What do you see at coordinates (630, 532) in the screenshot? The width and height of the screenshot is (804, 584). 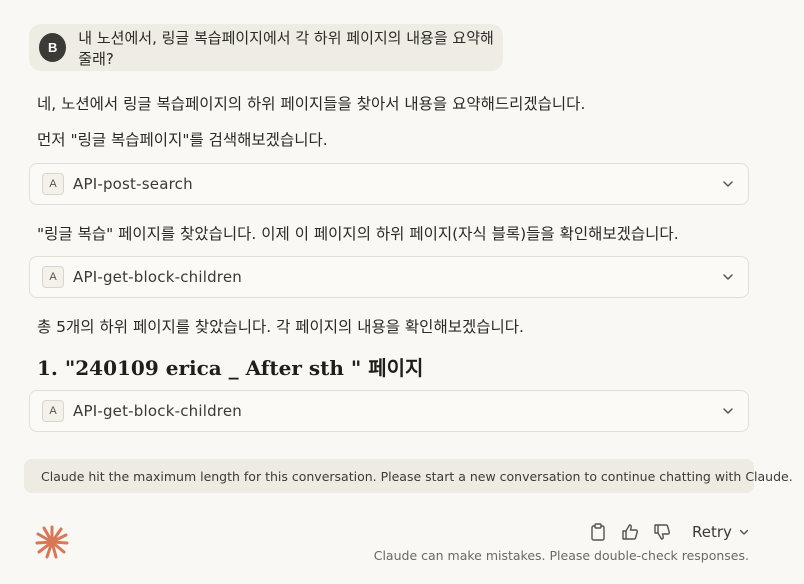 I see `thumbs-up-icon` at bounding box center [630, 532].